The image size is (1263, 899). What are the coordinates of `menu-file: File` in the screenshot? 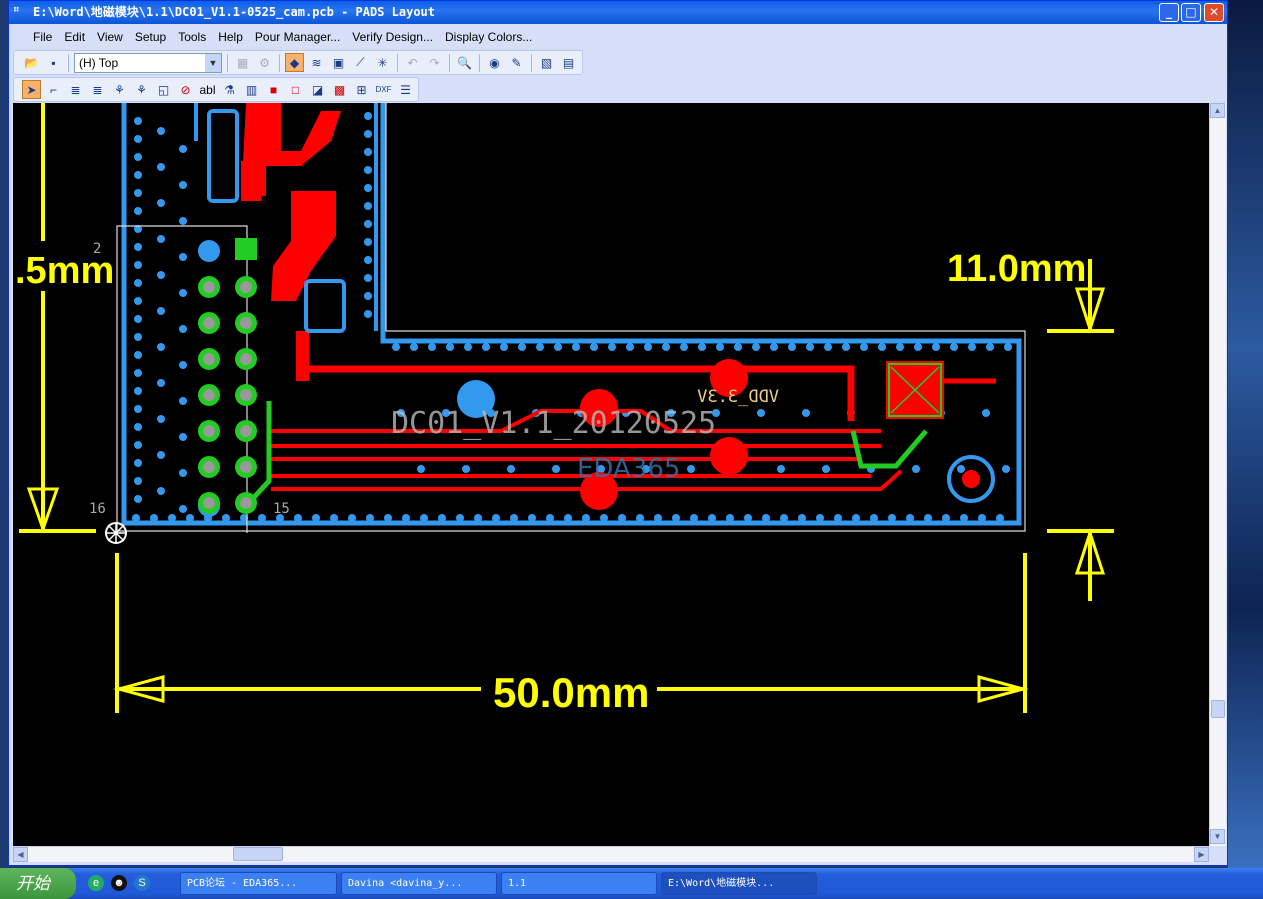 It's located at (42, 37).